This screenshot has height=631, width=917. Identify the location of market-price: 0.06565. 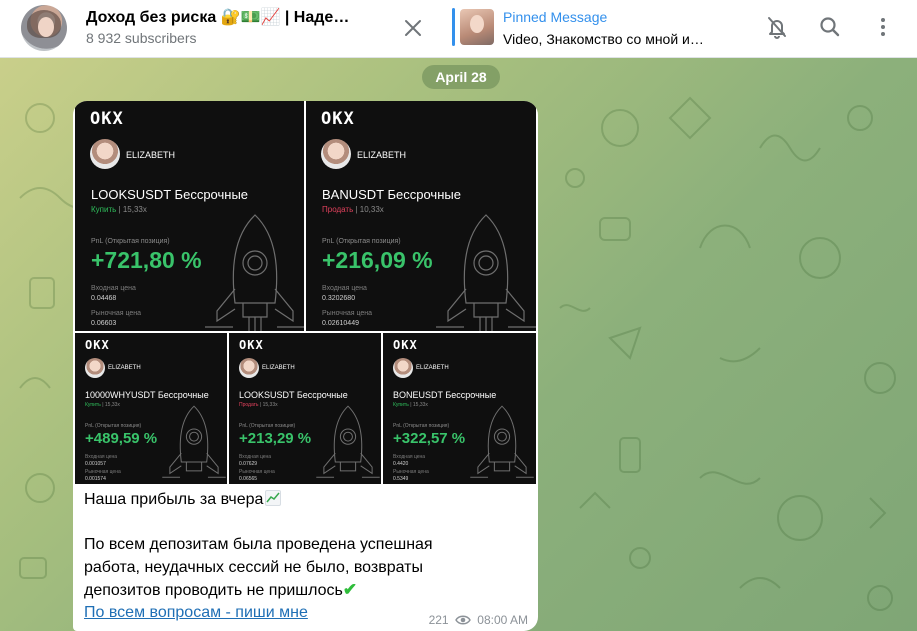
(248, 479).